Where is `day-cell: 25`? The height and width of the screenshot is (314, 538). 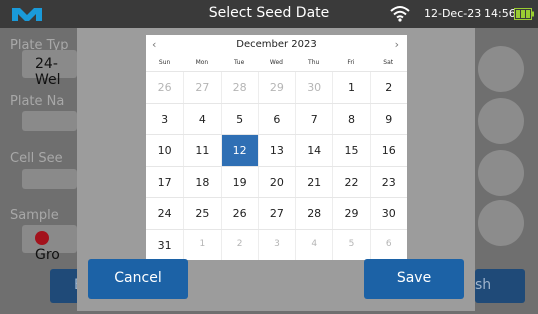 day-cell: 25 is located at coordinates (201, 213).